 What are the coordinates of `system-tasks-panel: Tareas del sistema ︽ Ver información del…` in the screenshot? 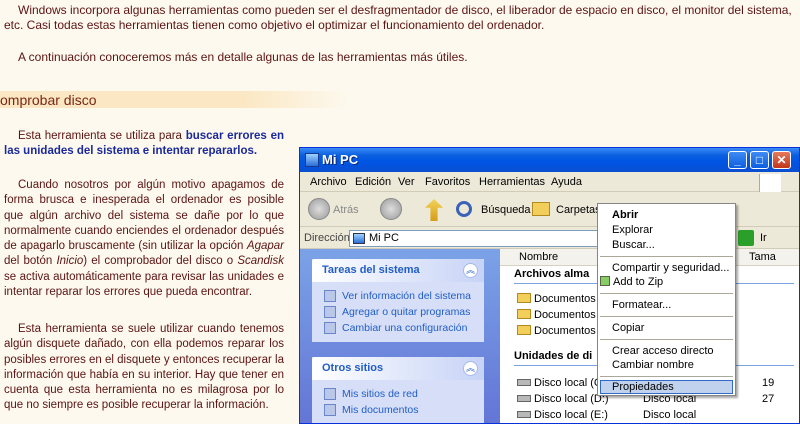 It's located at (398, 300).